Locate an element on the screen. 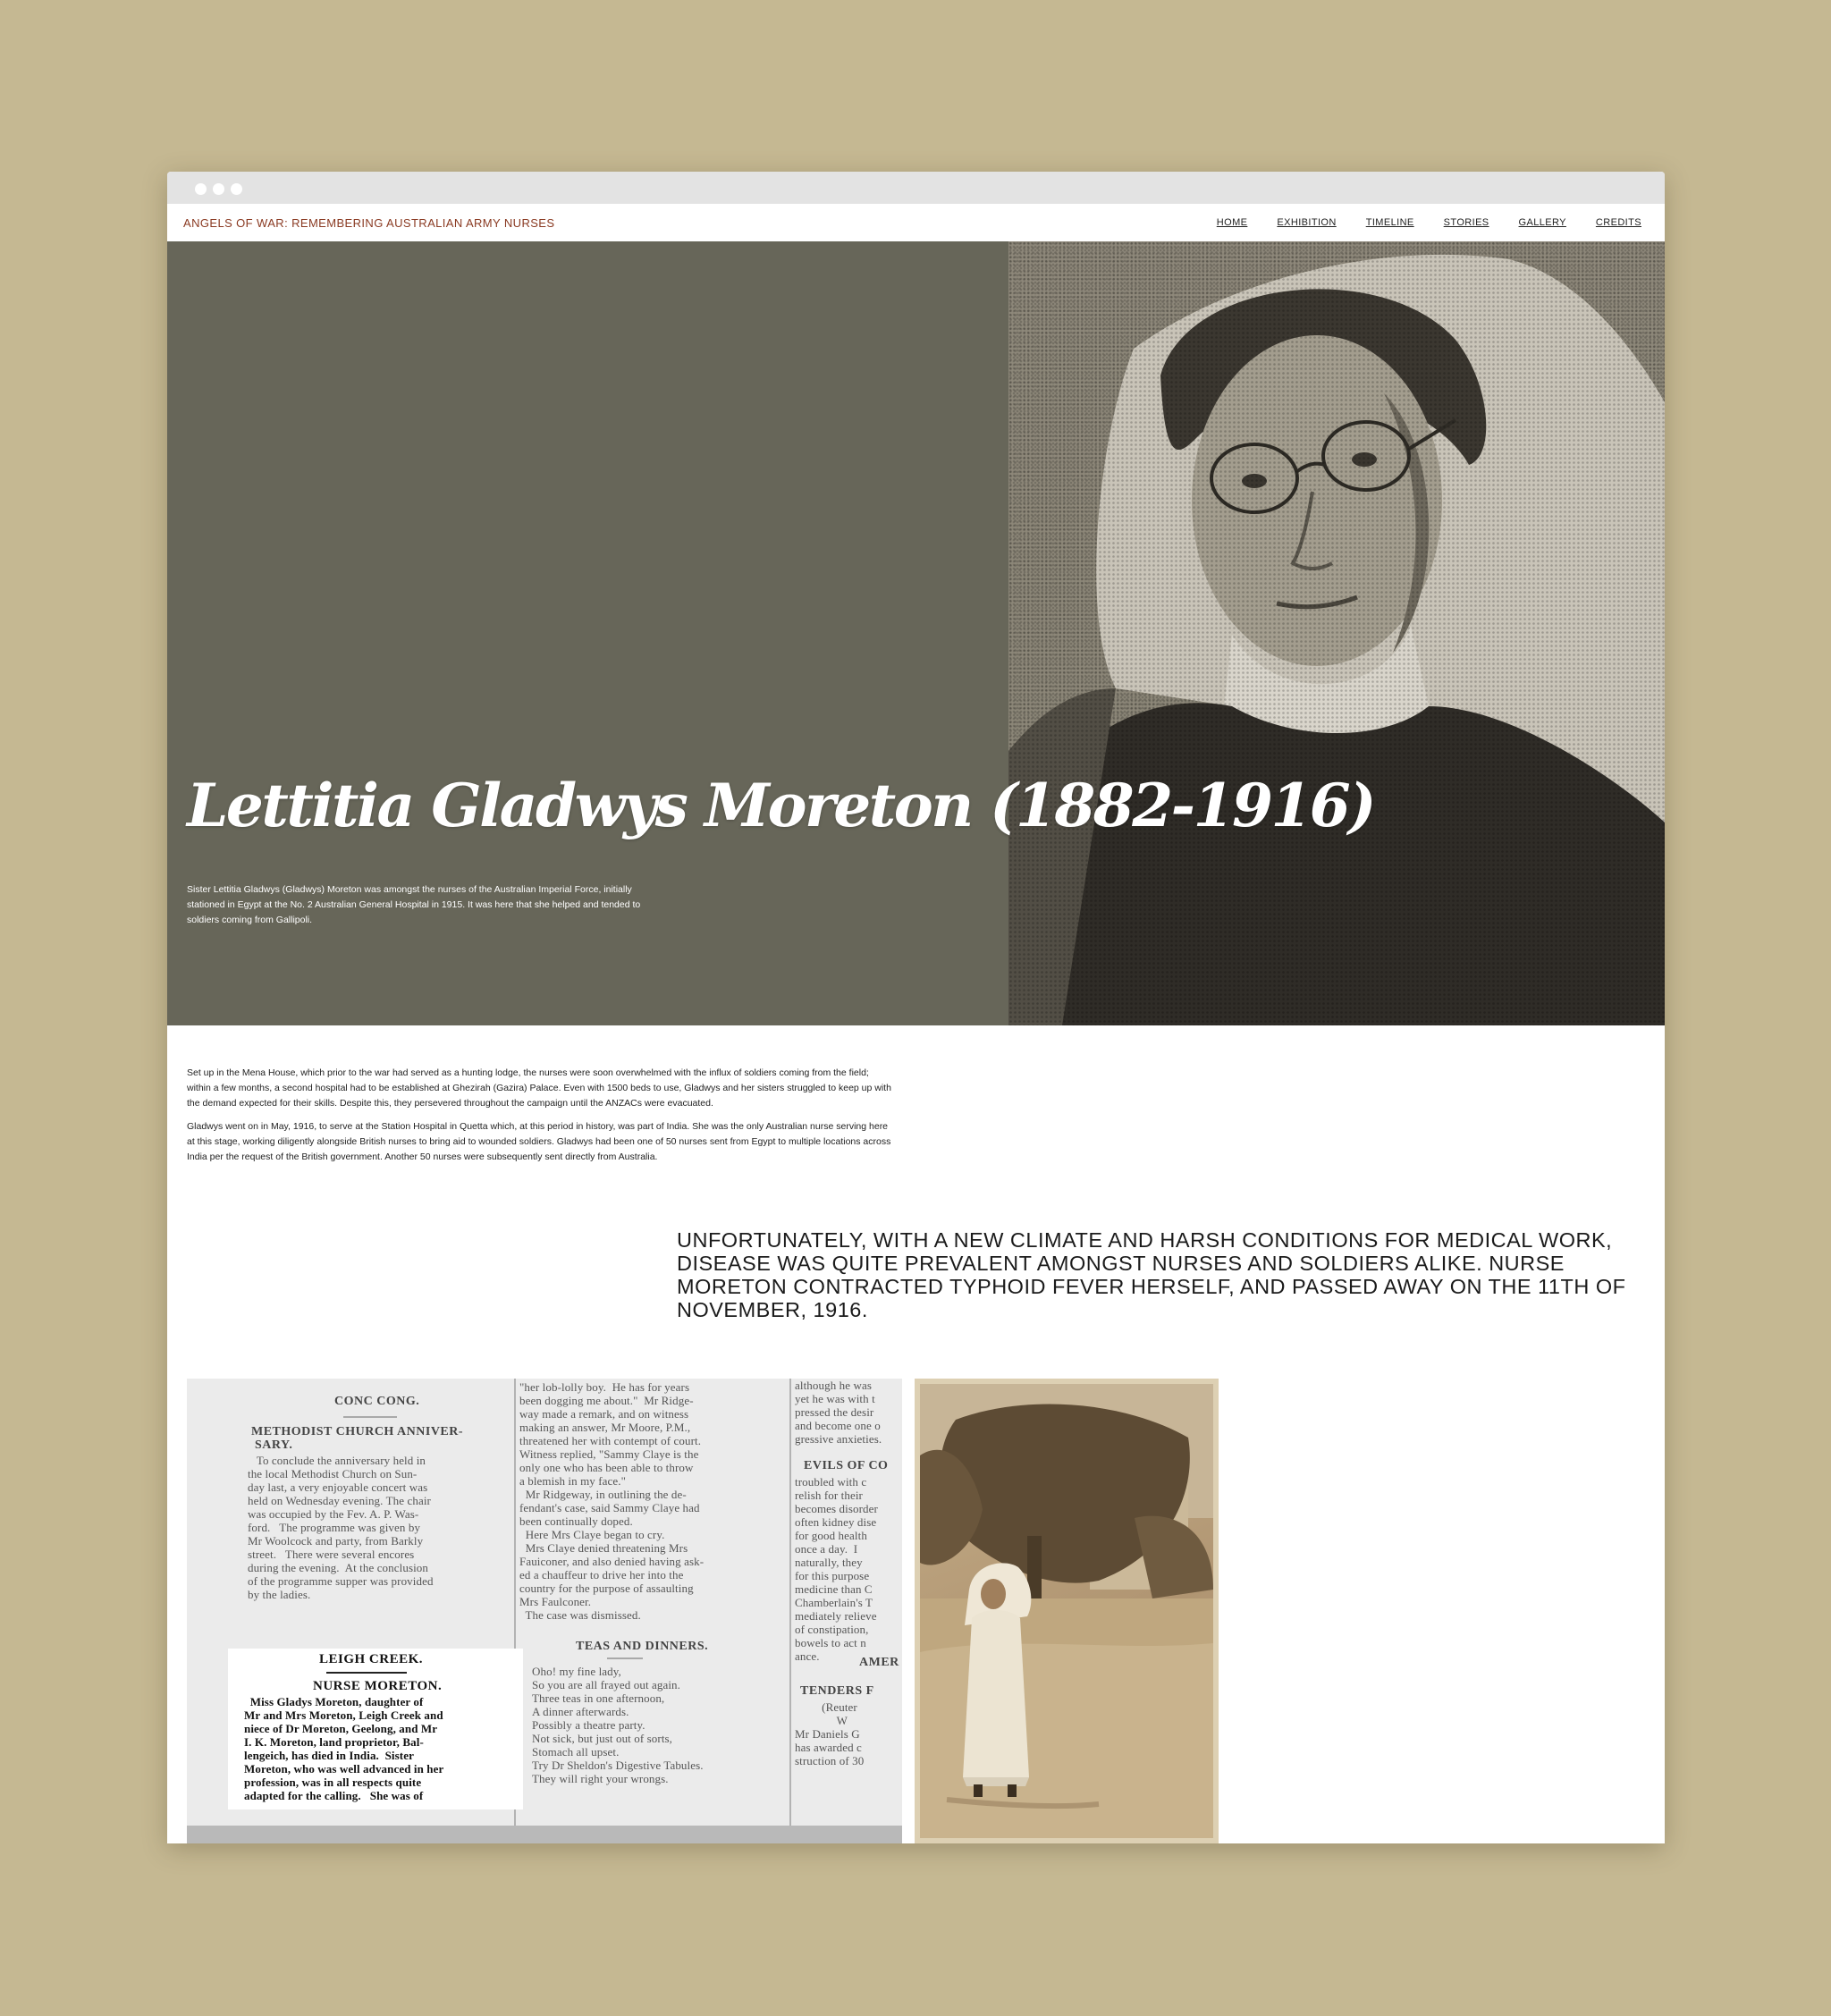  nav-timeline: TIMELINE is located at coordinates (1390, 222).